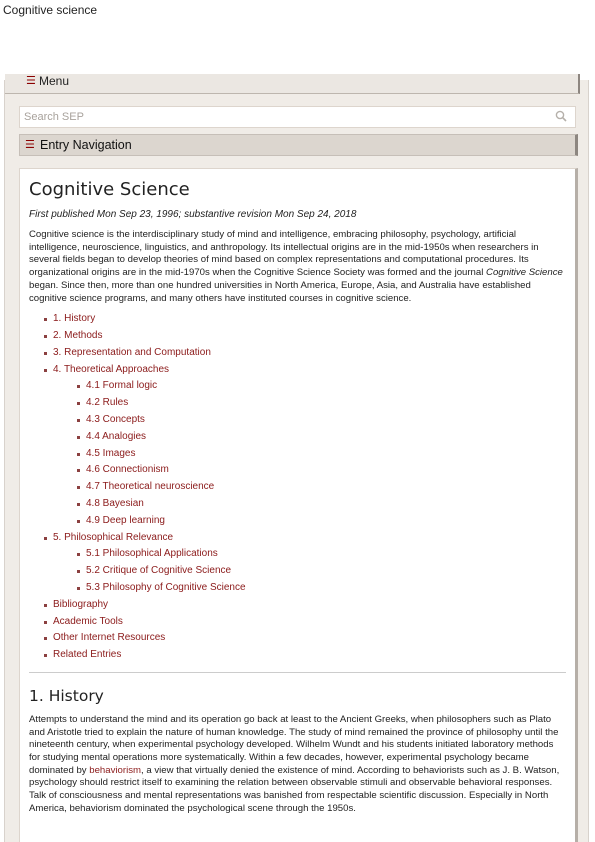  I want to click on toc-link-critique: 5.2 Critique of Cognitive Science, so click(158, 570).